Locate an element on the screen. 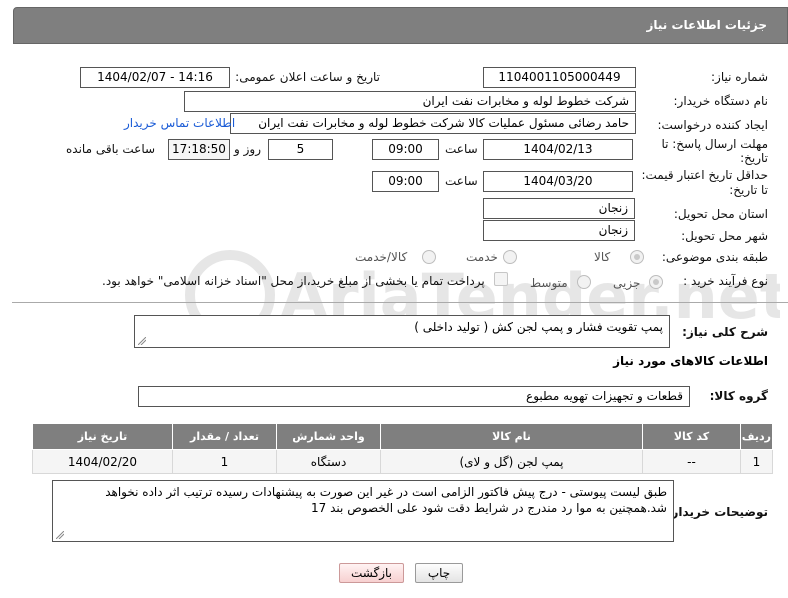  price-validity-label-2: تا تاریخ: is located at coordinates (748, 190).